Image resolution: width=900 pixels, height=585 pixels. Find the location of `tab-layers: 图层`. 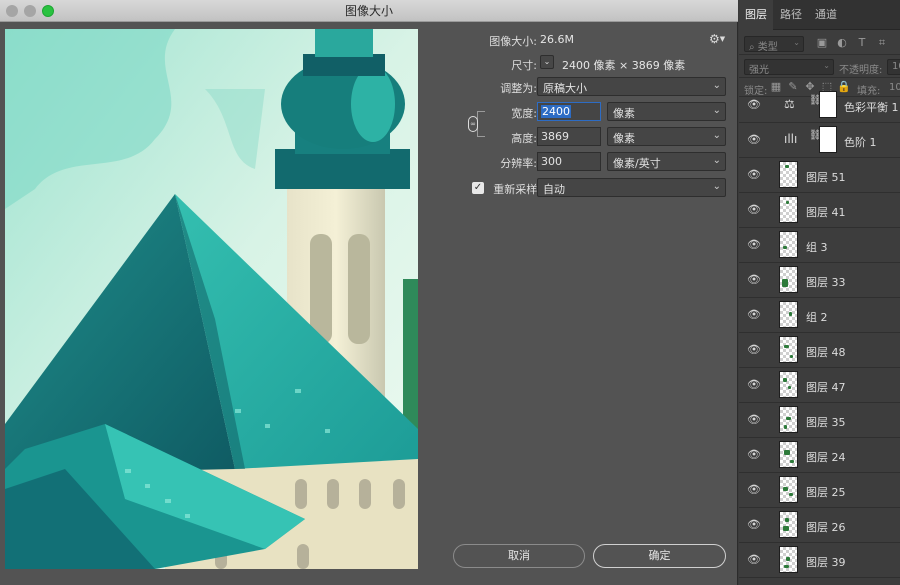

tab-layers: 图层 is located at coordinates (756, 15).